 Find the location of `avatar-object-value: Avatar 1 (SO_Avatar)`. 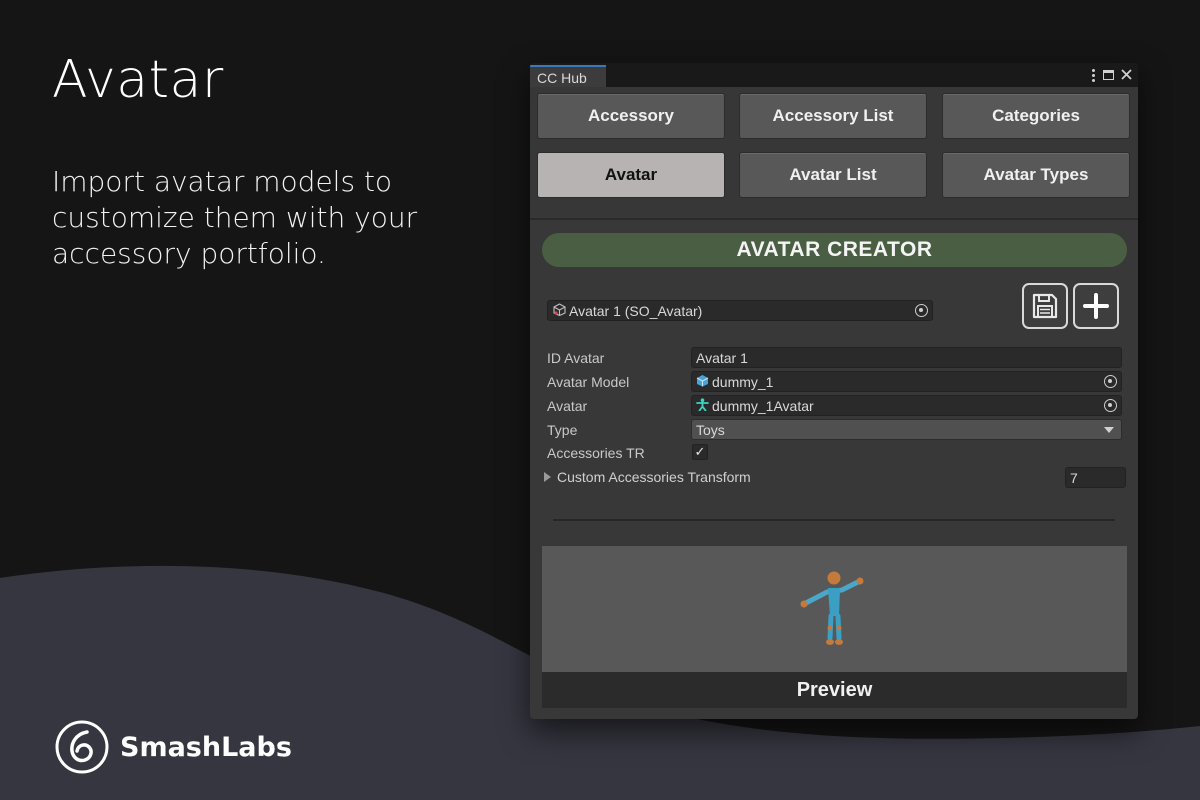

avatar-object-value: Avatar 1 (SO_Avatar) is located at coordinates (636, 310).